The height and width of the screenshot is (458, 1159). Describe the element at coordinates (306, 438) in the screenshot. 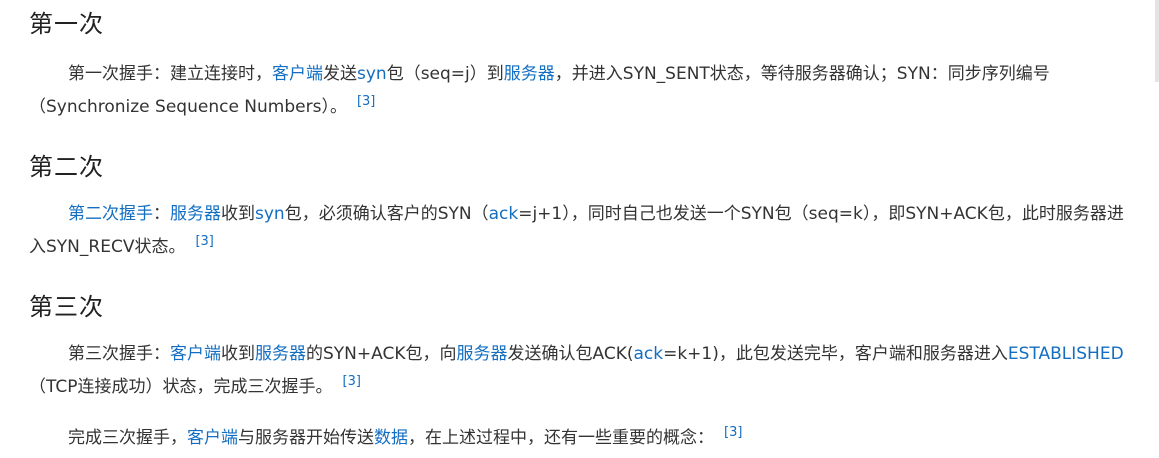

I see `paragraph-text: 与服务器开始传送` at that location.